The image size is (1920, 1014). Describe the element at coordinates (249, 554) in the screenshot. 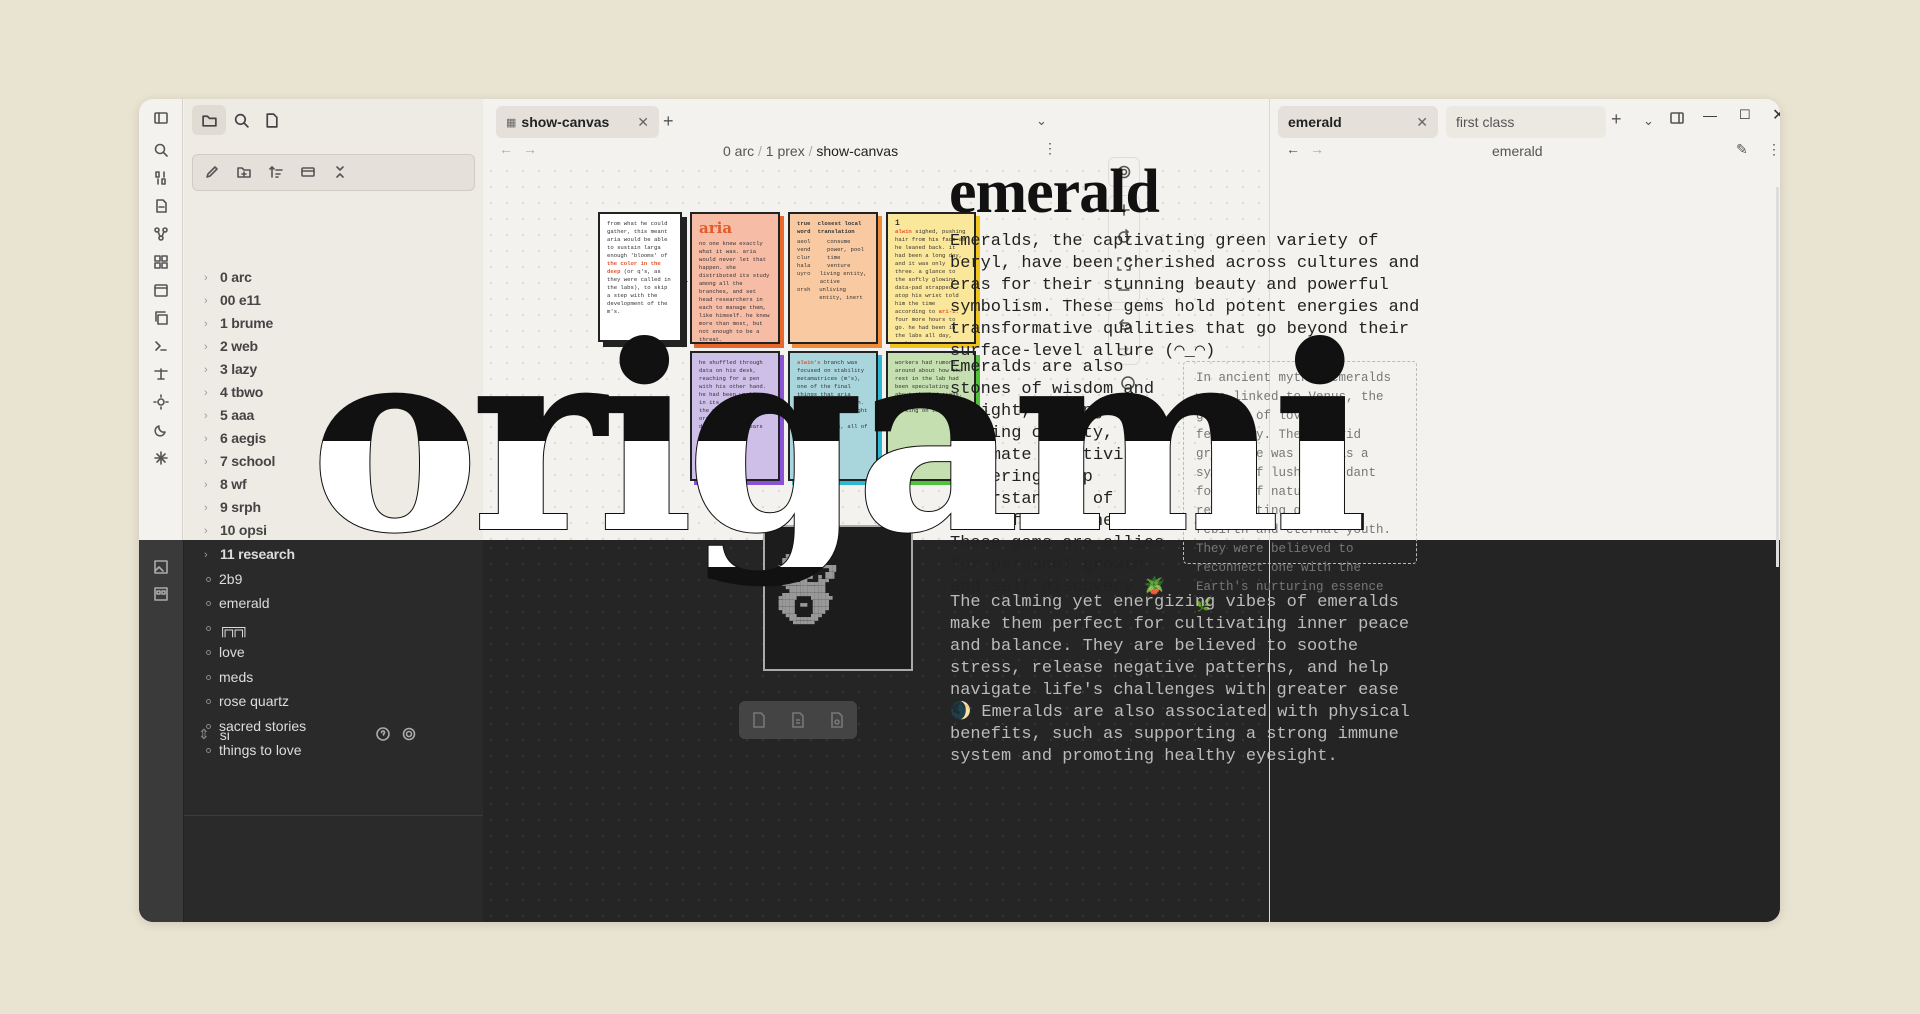

I see `folder-item: › 11 research` at that location.